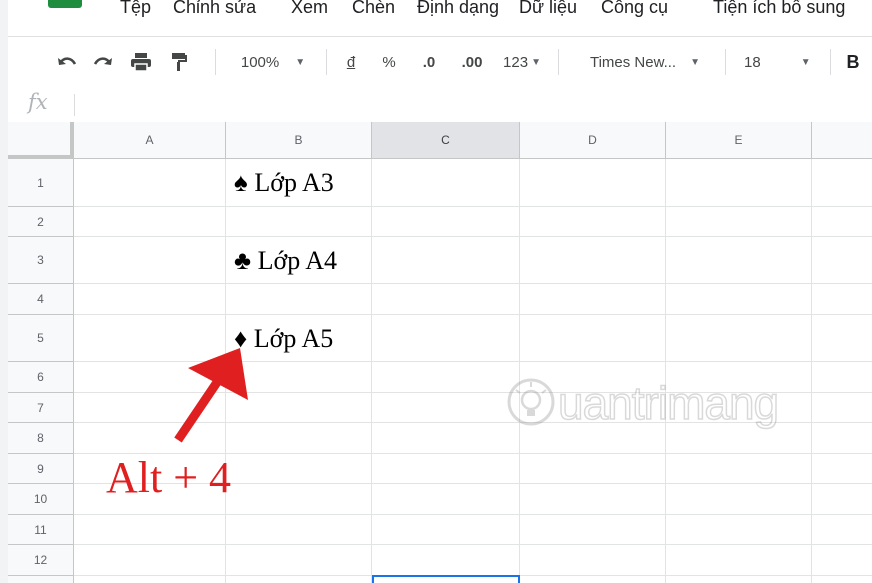 The width and height of the screenshot is (872, 583). I want to click on paint-format-button, so click(179, 62).